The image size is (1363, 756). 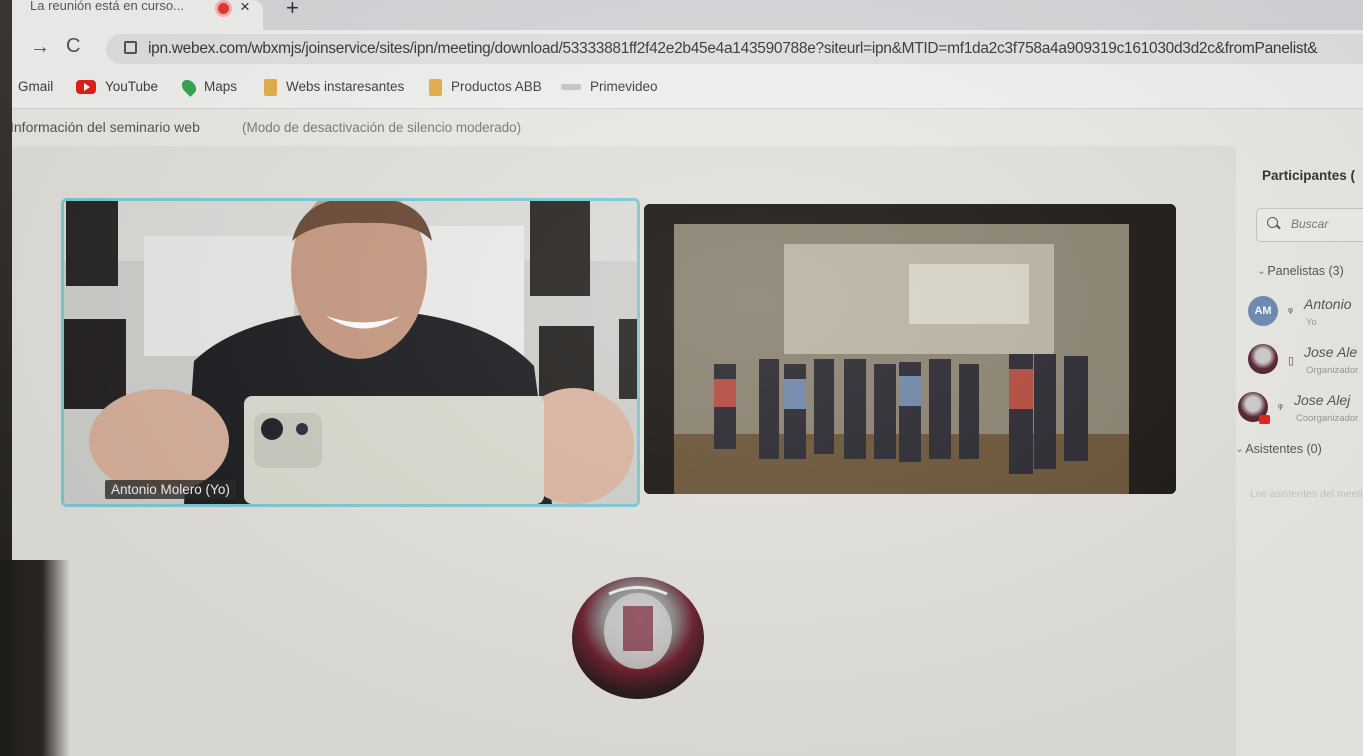 I want to click on bookmark-gmail: Gmail, so click(x=35, y=86).